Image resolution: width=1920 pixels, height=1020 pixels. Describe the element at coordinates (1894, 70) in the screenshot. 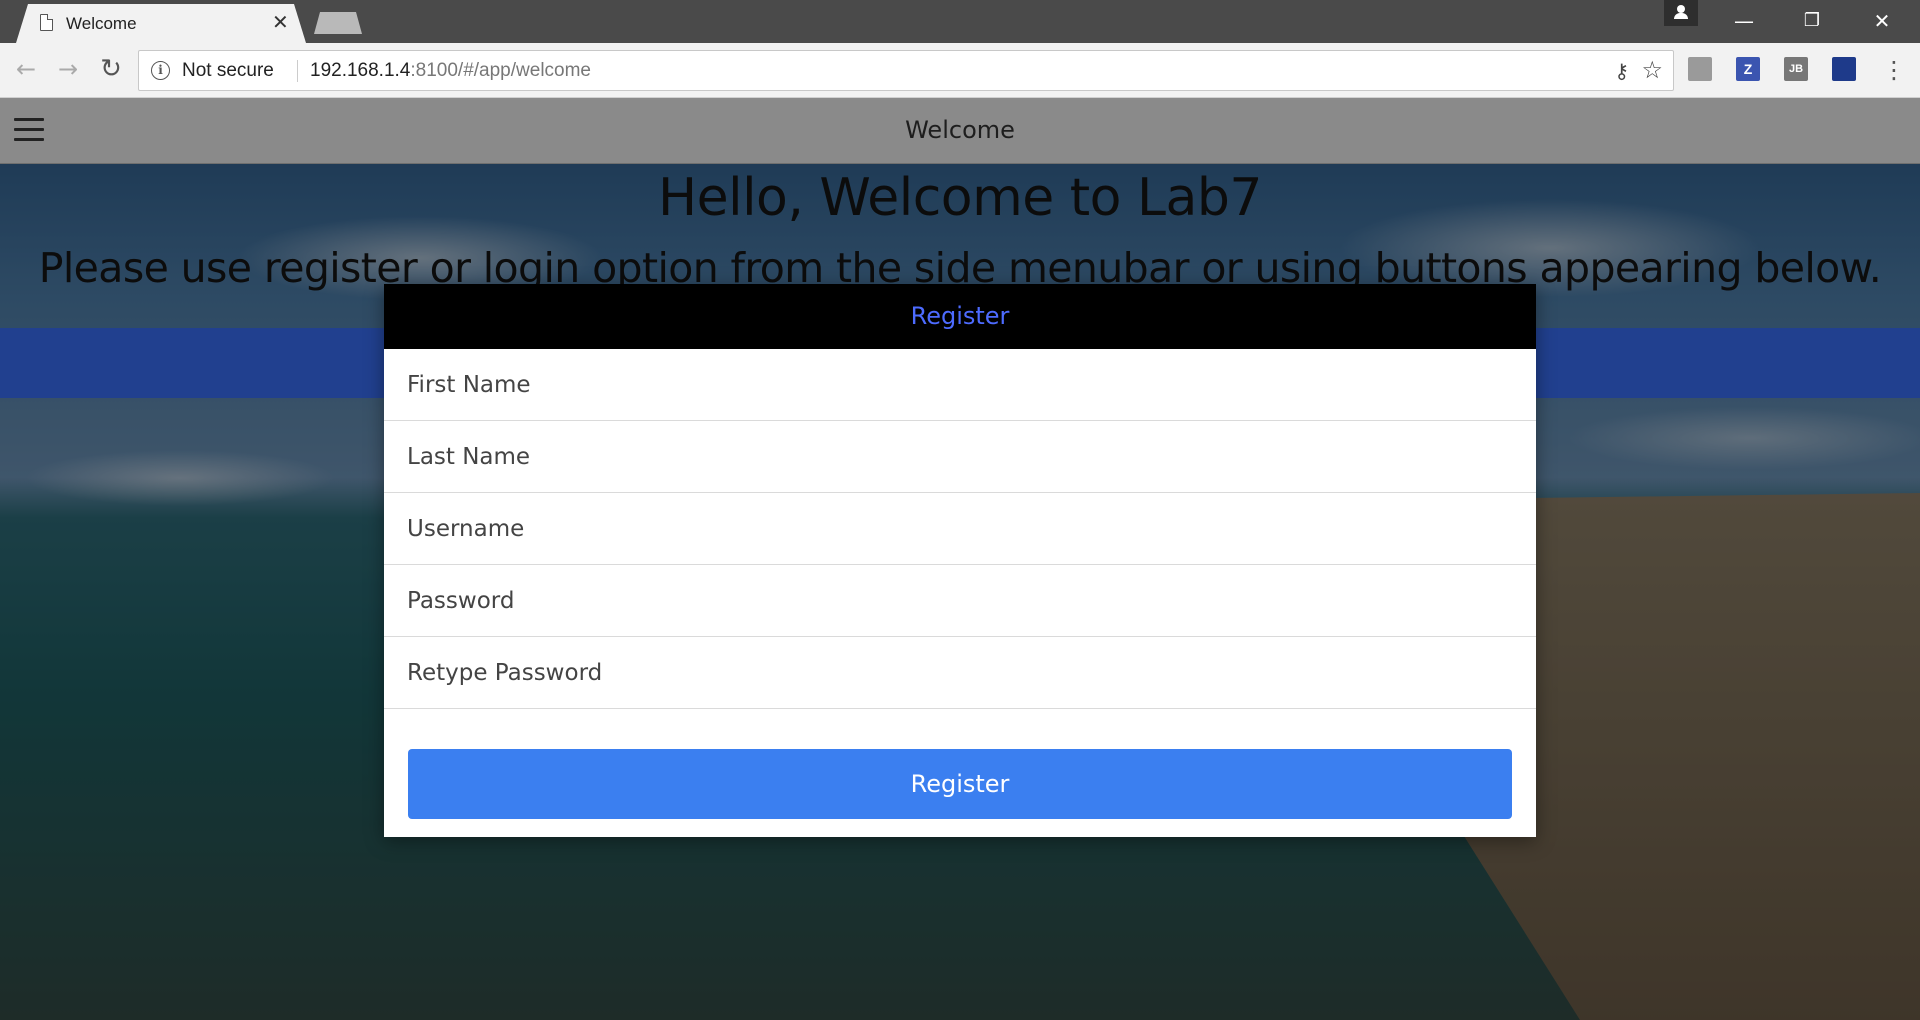

I see `browser-menu-icon: ⋮` at that location.